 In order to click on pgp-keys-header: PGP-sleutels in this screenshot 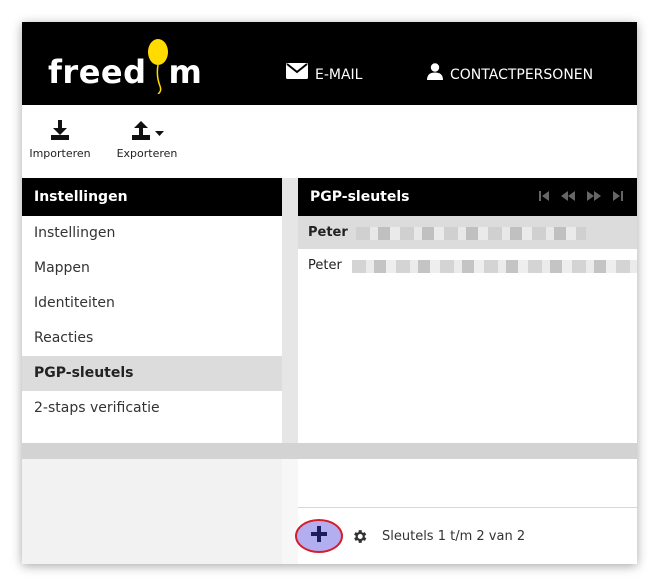, I will do `click(467, 197)`.